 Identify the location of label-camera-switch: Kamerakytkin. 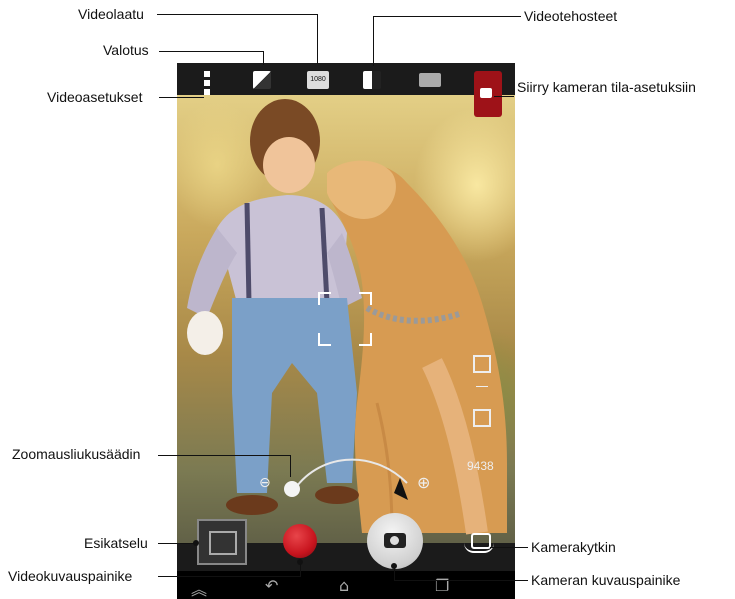
(573, 547).